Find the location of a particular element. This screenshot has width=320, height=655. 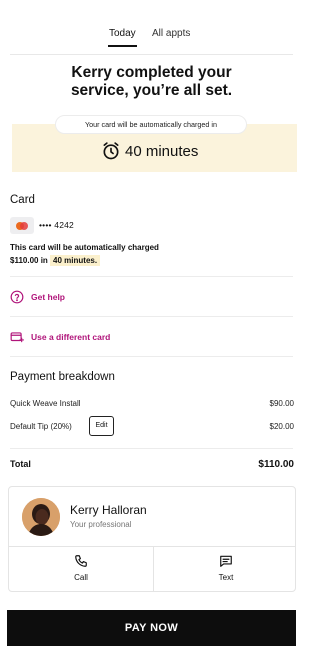

charge-note-line1: This card will be automatically charged is located at coordinates (84, 247).